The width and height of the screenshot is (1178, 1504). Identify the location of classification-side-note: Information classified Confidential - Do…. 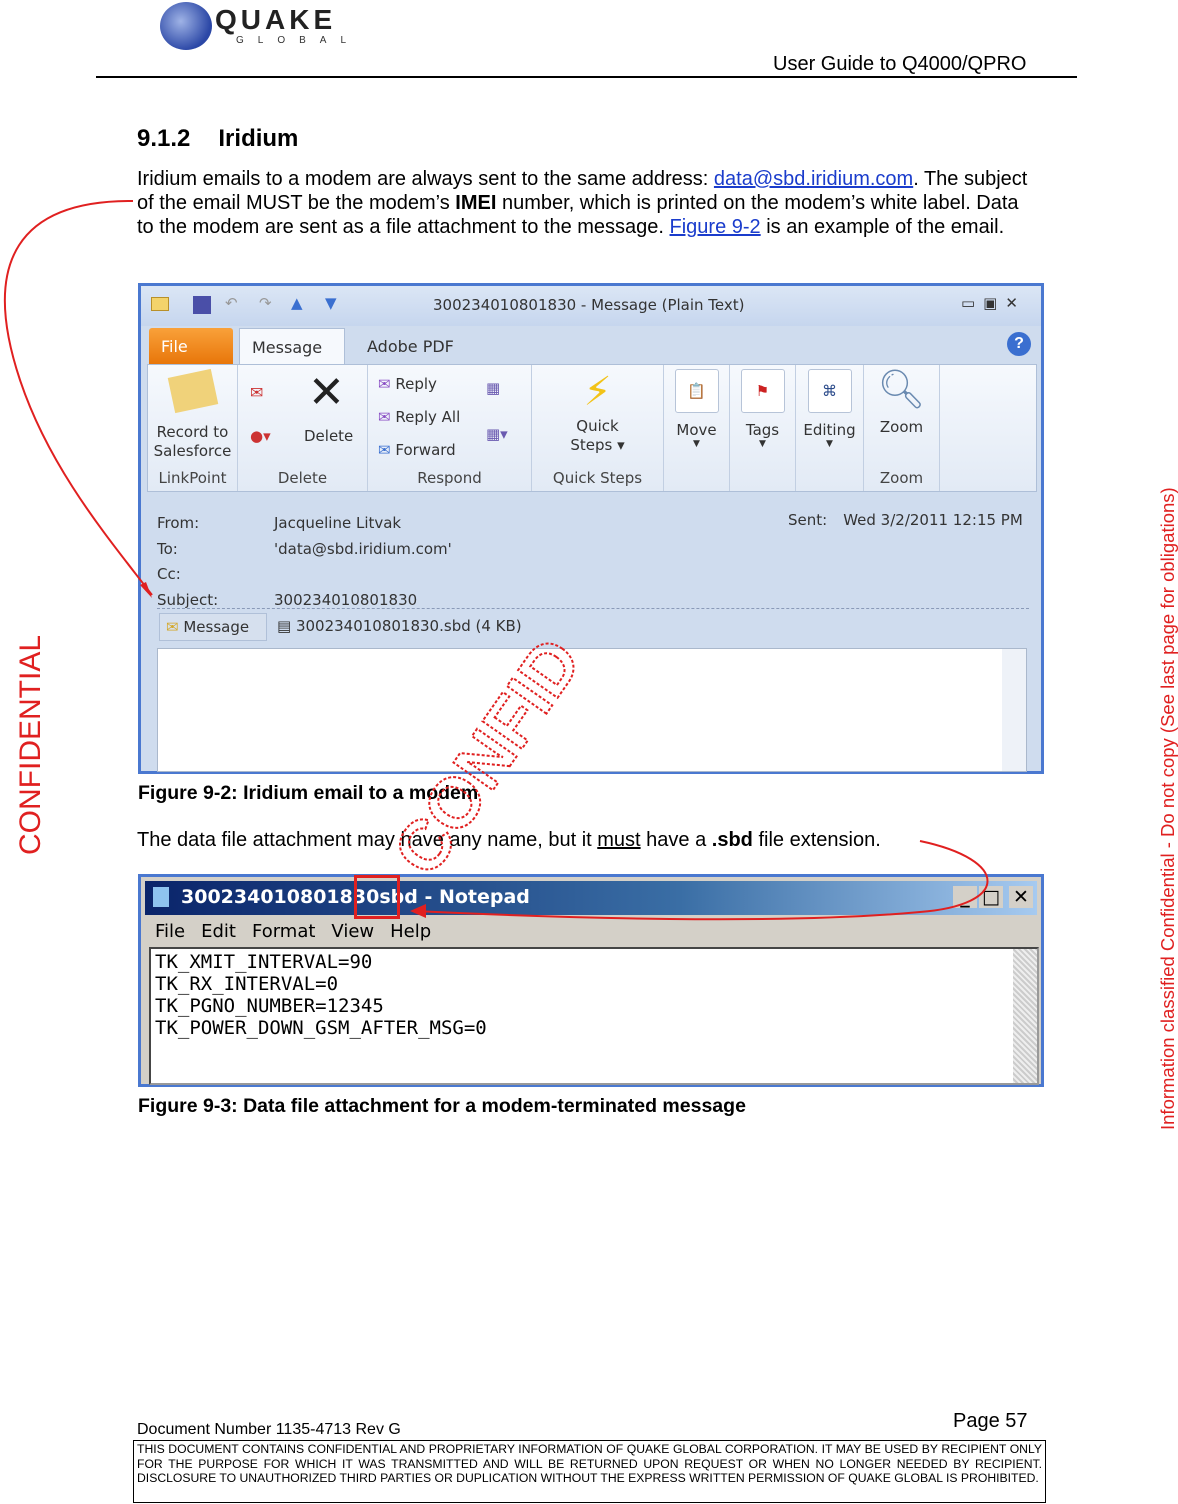
(1167, 808).